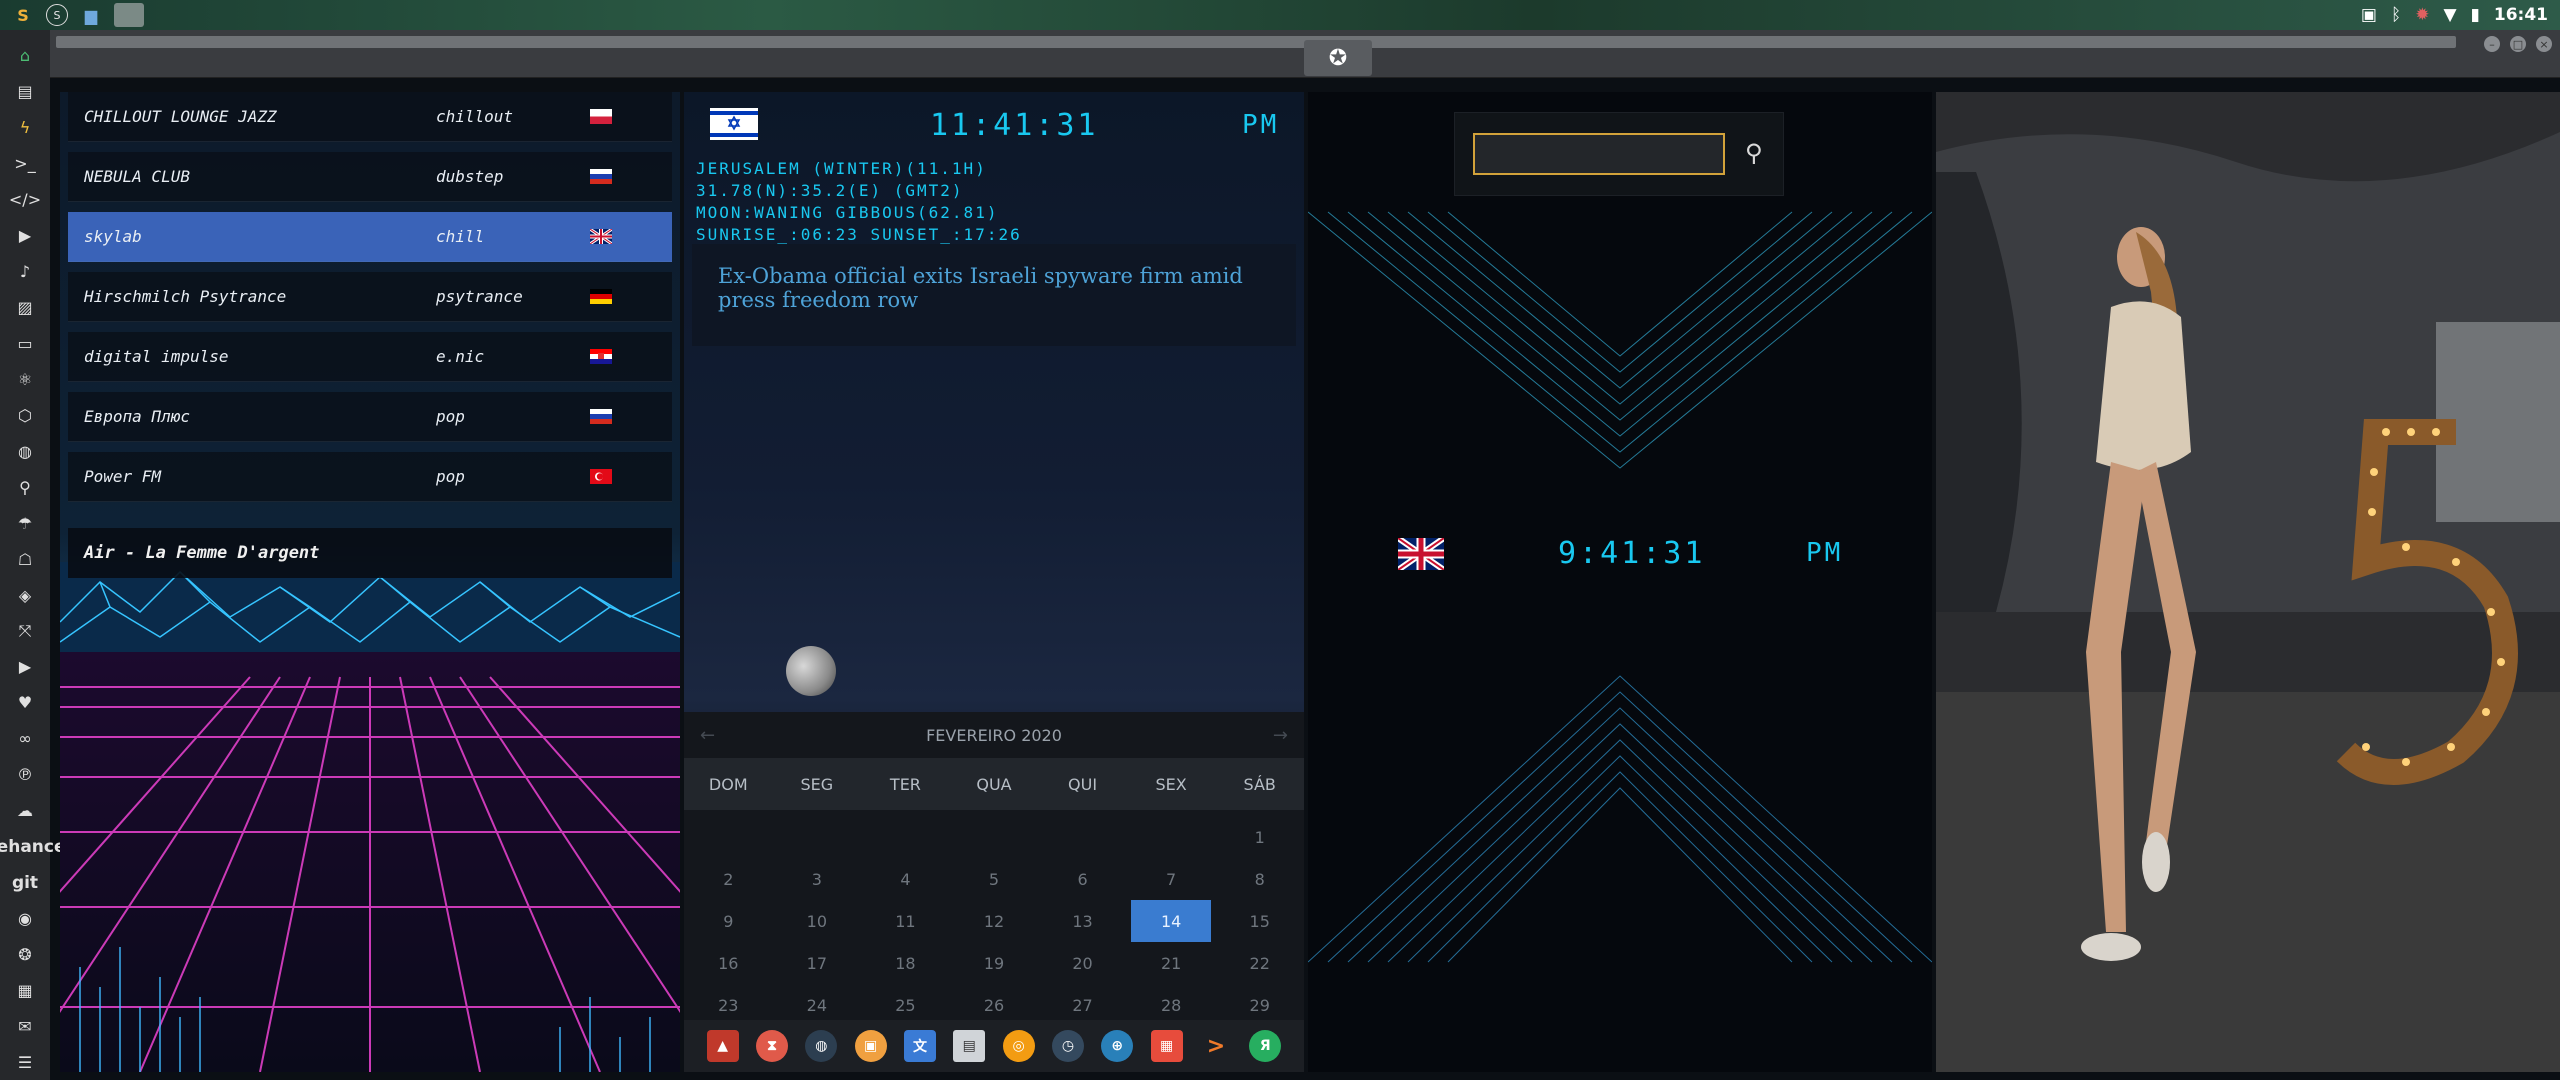  Describe the element at coordinates (25, 379) in the screenshot. I see `react-icon: ⚛` at that location.